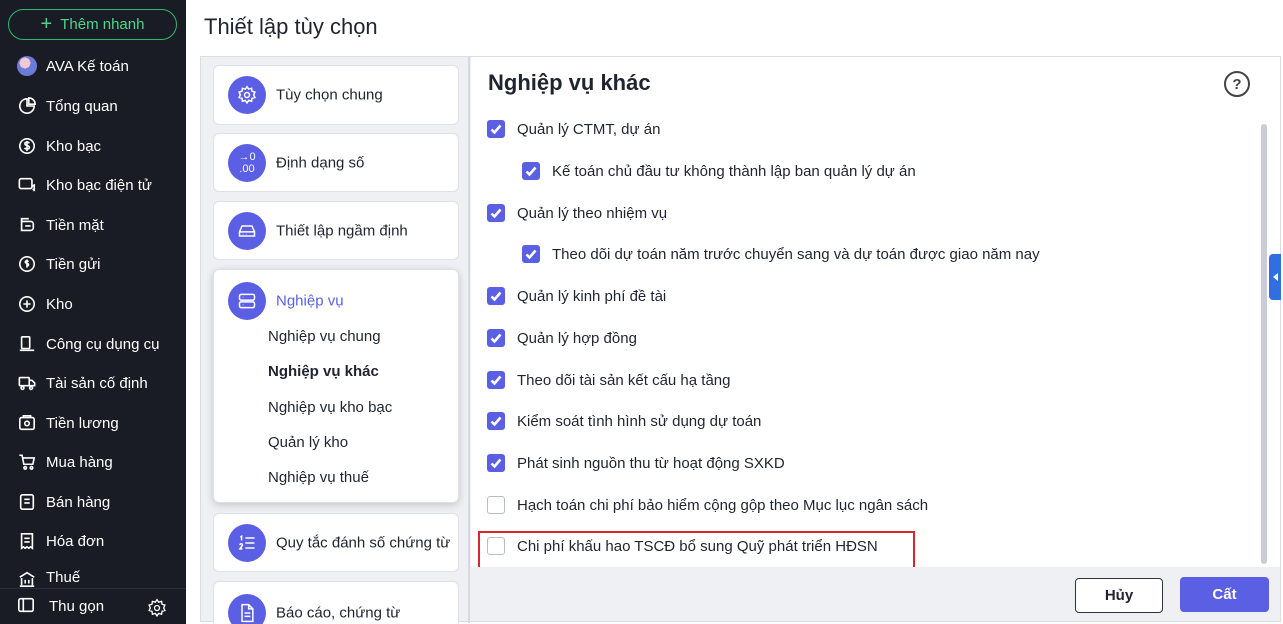 This screenshot has height=624, width=1283. I want to click on save-button: Cất, so click(1224, 594).